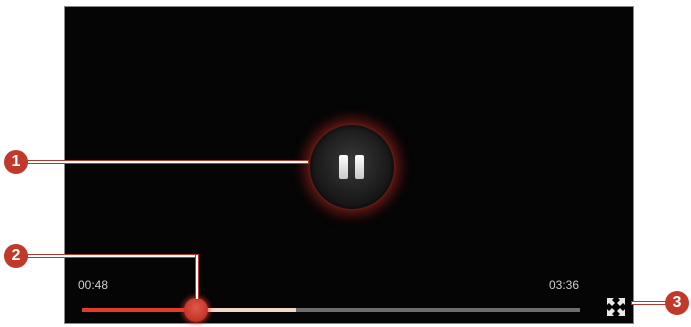  I want to click on fullscreen-button, so click(616, 307).